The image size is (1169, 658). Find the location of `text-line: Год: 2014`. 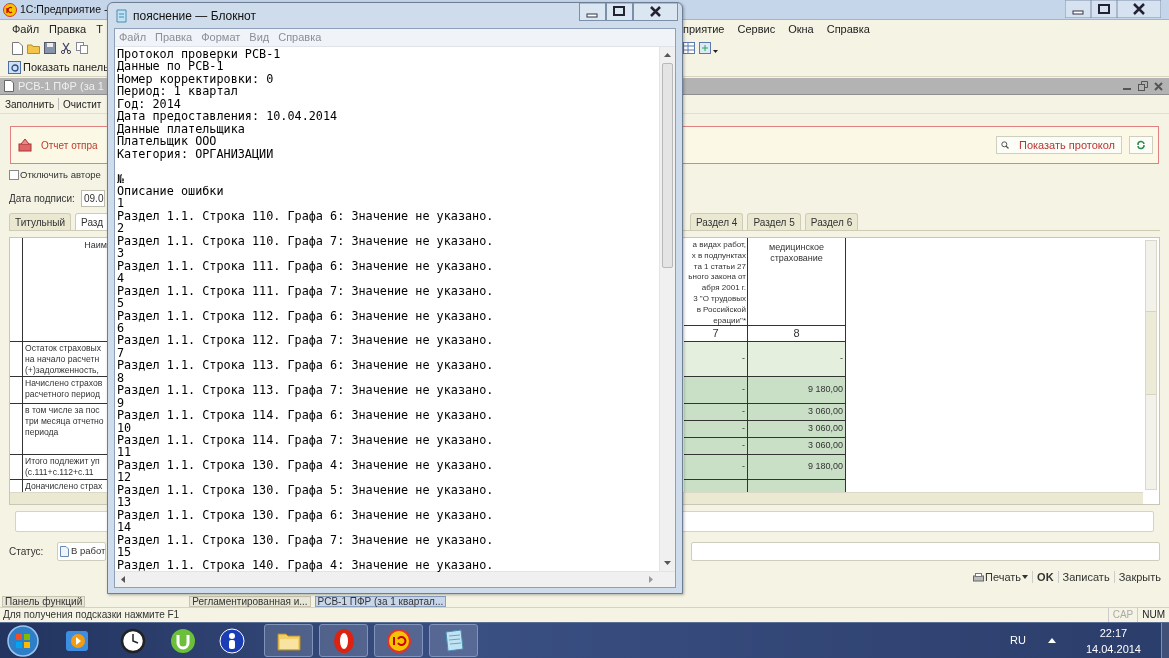

text-line: Год: 2014 is located at coordinates (149, 104).